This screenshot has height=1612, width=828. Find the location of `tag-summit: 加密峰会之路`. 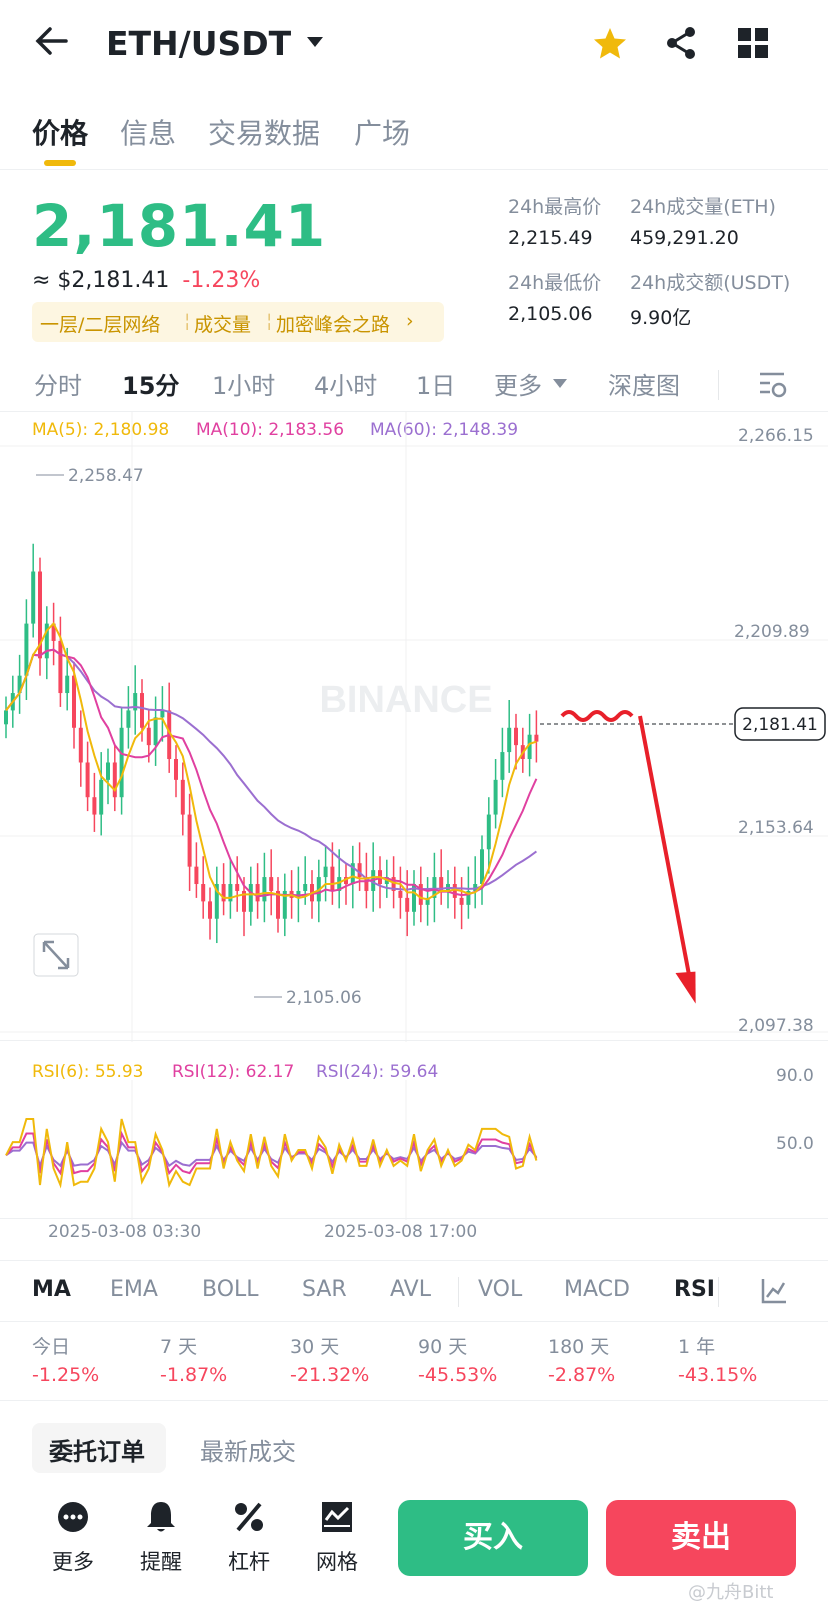

tag-summit: 加密峰会之路 is located at coordinates (333, 323).